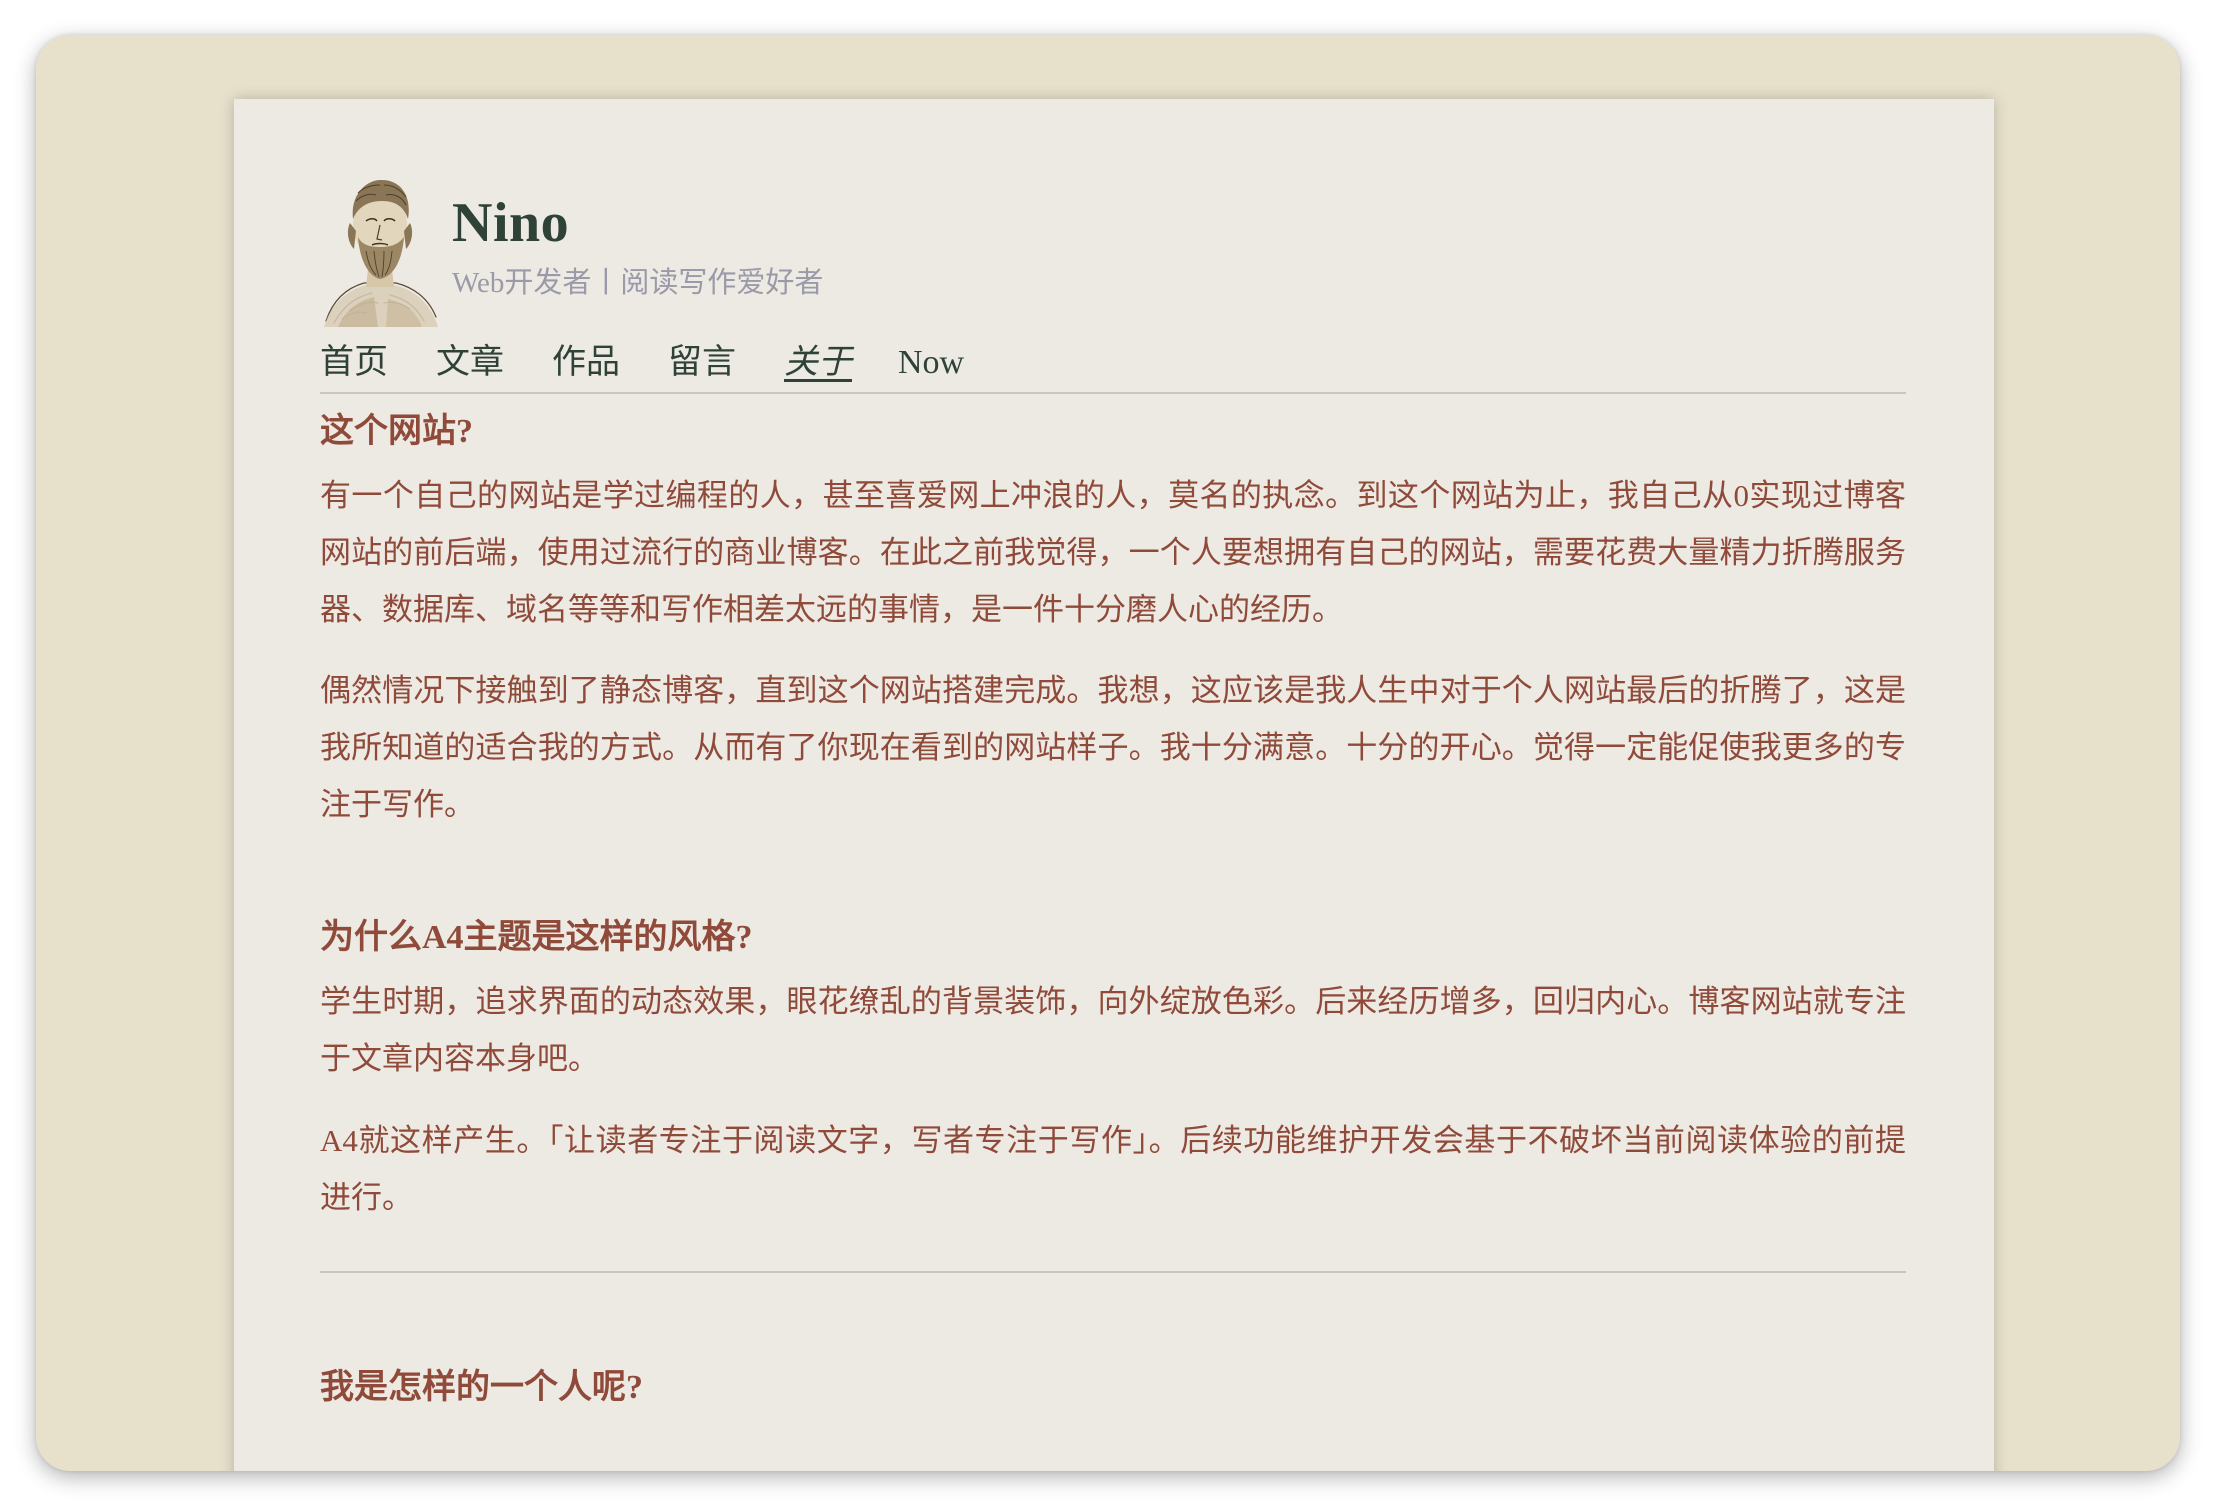  What do you see at coordinates (481, 1387) in the screenshot?
I see `section-heading-person: 我是怎样的一个人呢?` at bounding box center [481, 1387].